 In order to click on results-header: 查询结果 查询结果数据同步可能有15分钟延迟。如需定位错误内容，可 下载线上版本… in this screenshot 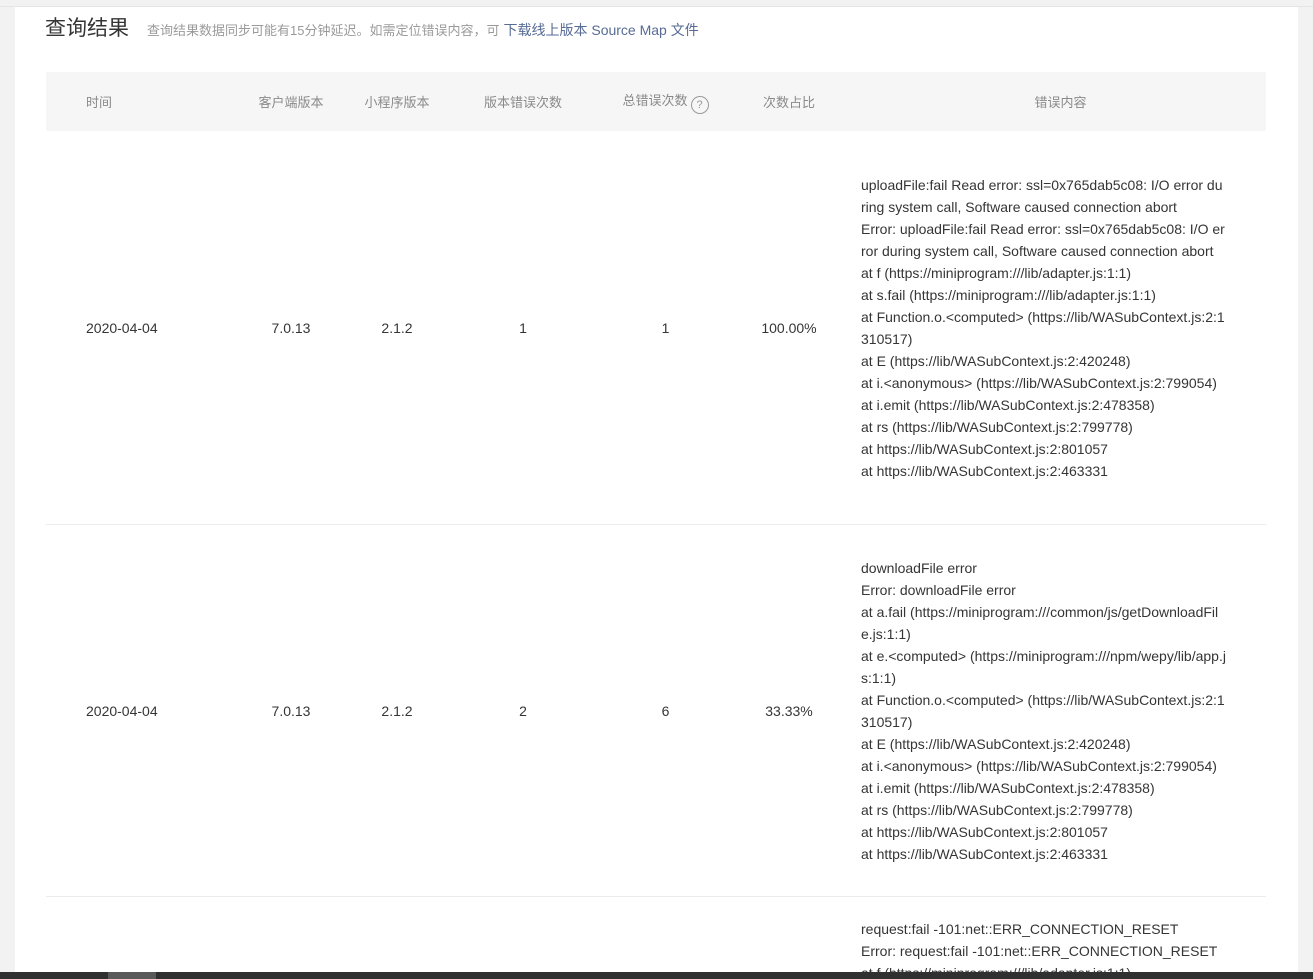, I will do `click(372, 28)`.